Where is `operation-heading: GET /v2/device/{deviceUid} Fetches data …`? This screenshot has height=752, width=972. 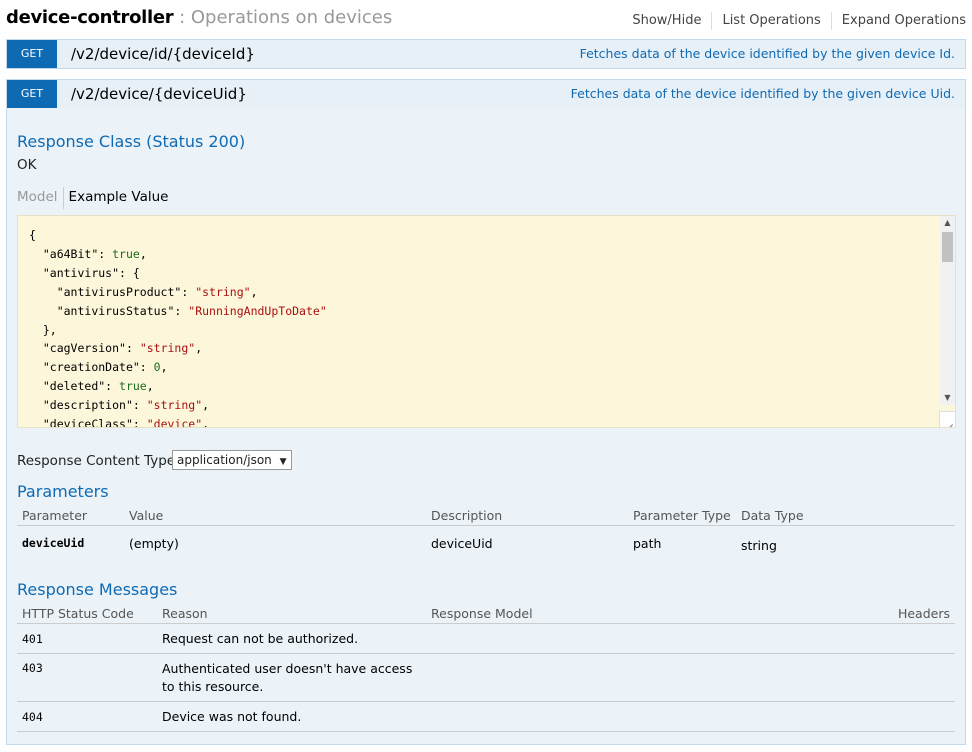
operation-heading: GET /v2/device/{deviceUid} Fetches data … is located at coordinates (486, 94).